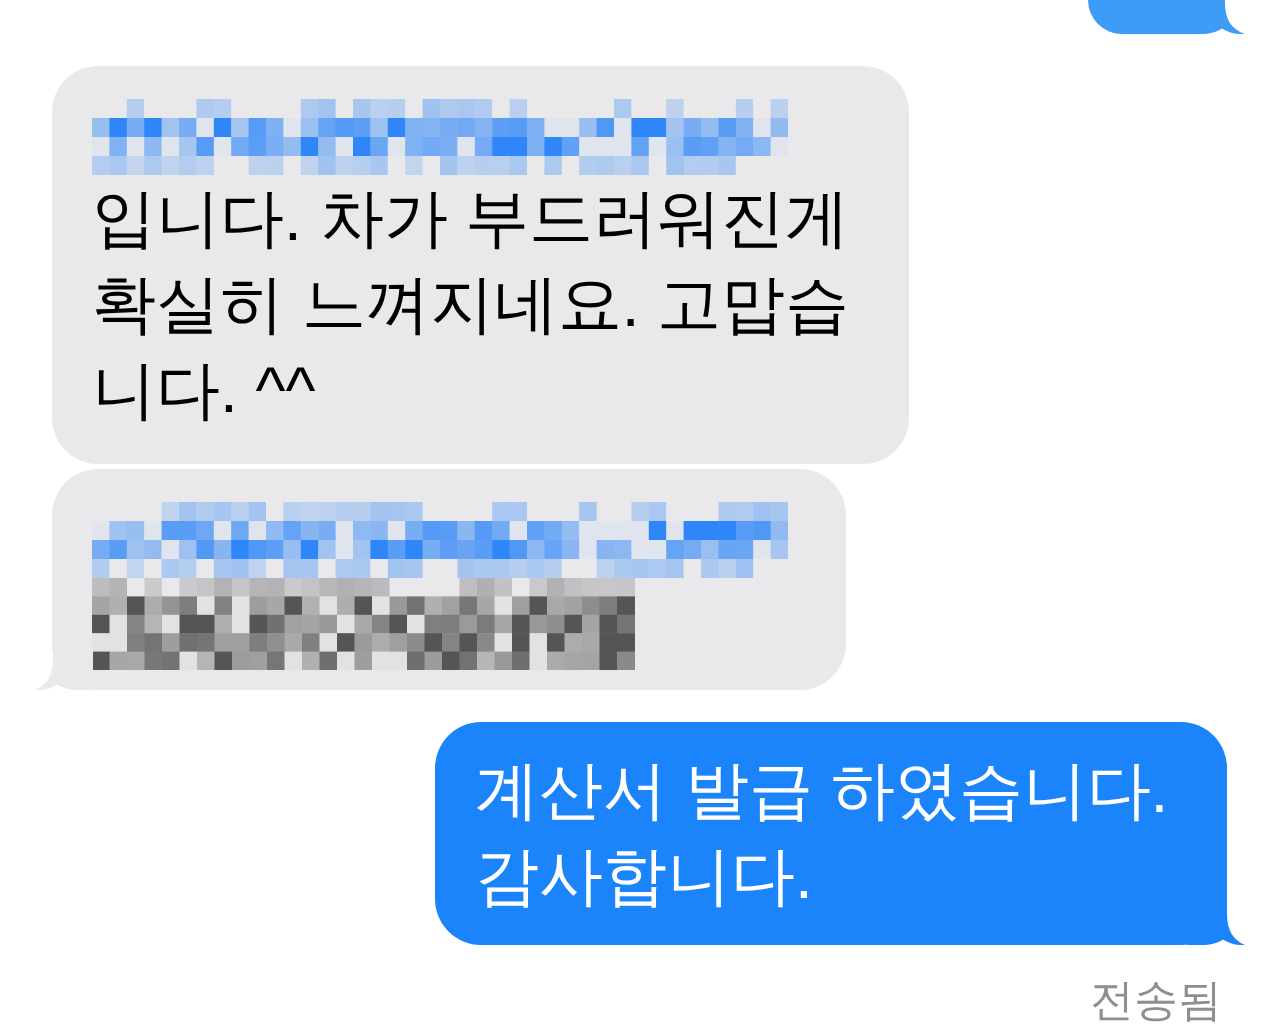 The image size is (1280, 1029). Describe the element at coordinates (822, 833) in the screenshot. I see `message-text: 계산서 발급 하였습니다. 감사합니다.` at that location.